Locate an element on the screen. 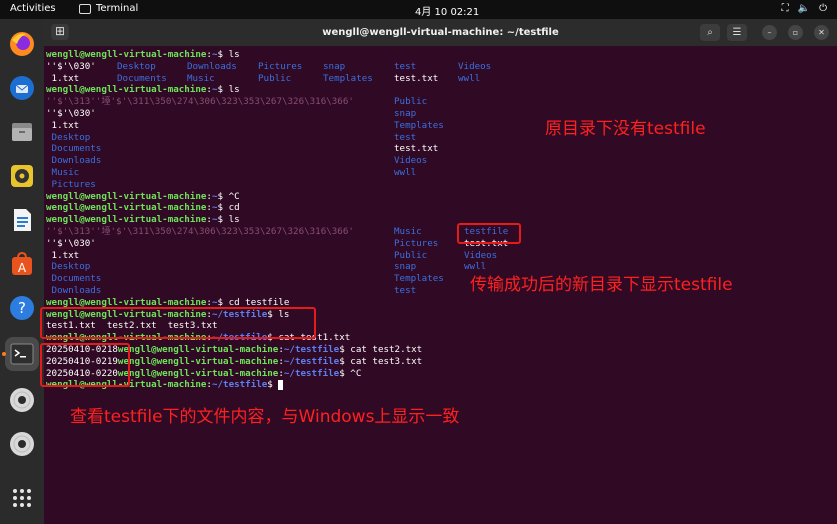 This screenshot has height=524, width=837. terminal-line: ''$'\030' Pictures test.txt is located at coordinates (277, 243).